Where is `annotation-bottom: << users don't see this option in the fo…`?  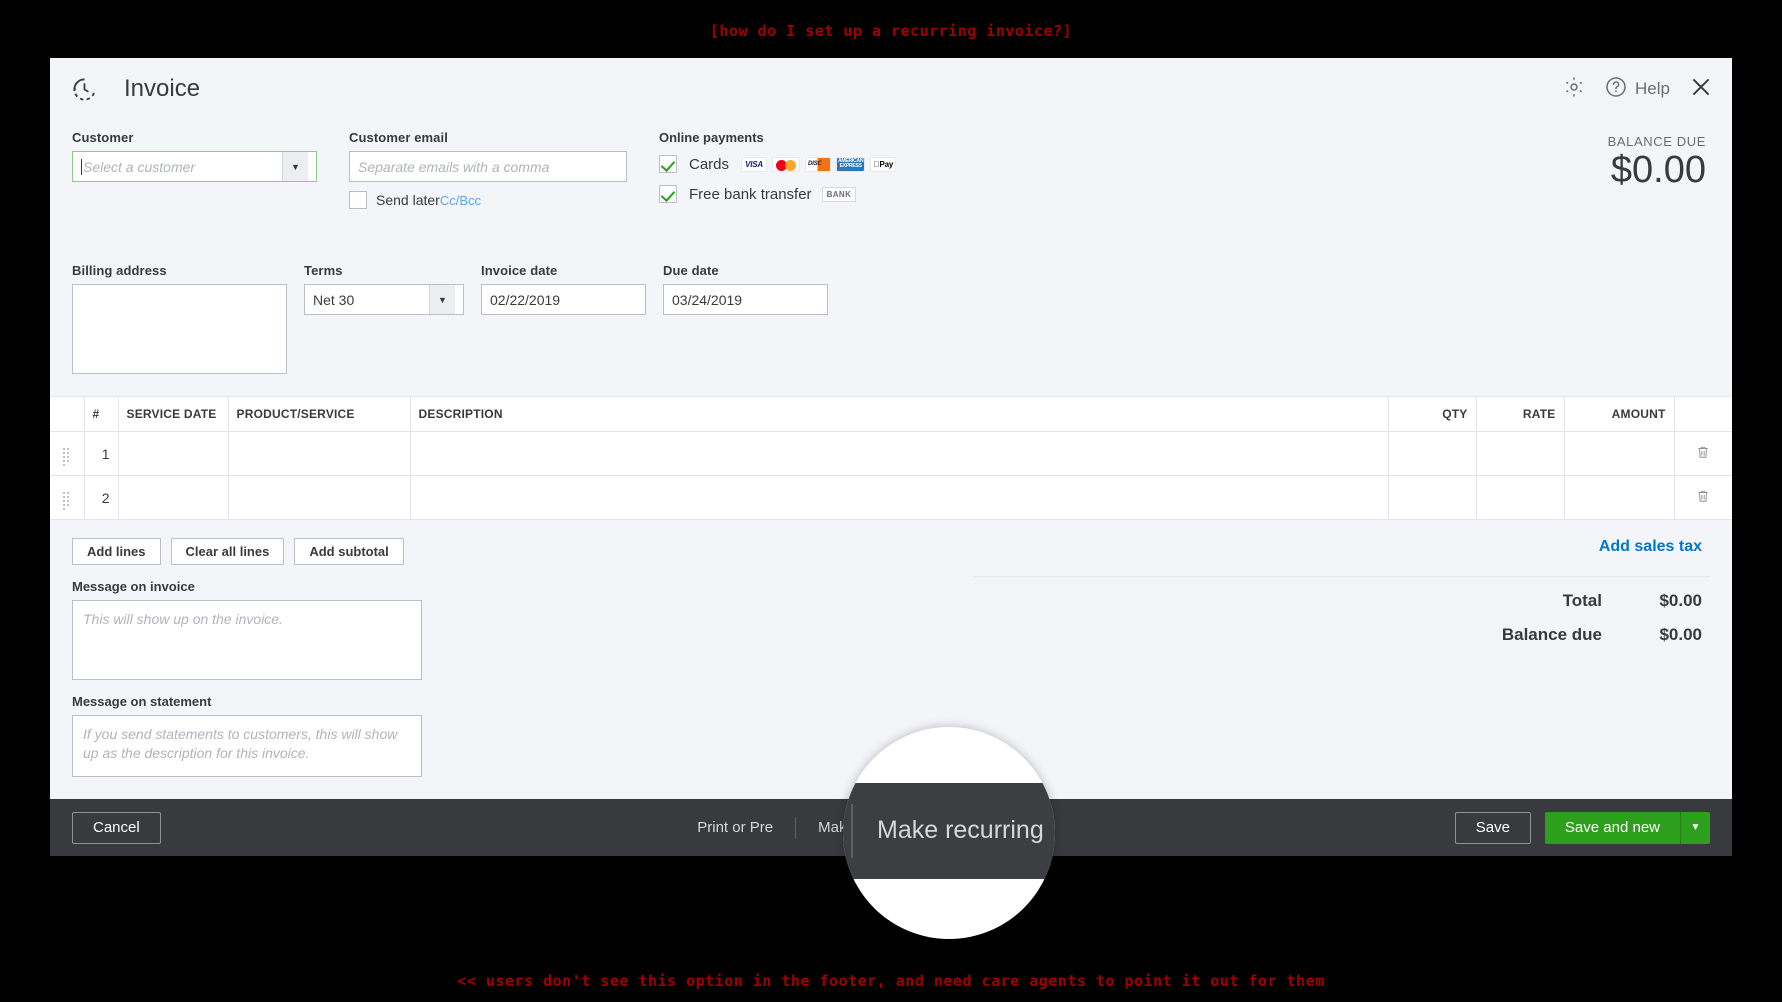
annotation-bottom: << users don't see this option in the fo… is located at coordinates (891, 981).